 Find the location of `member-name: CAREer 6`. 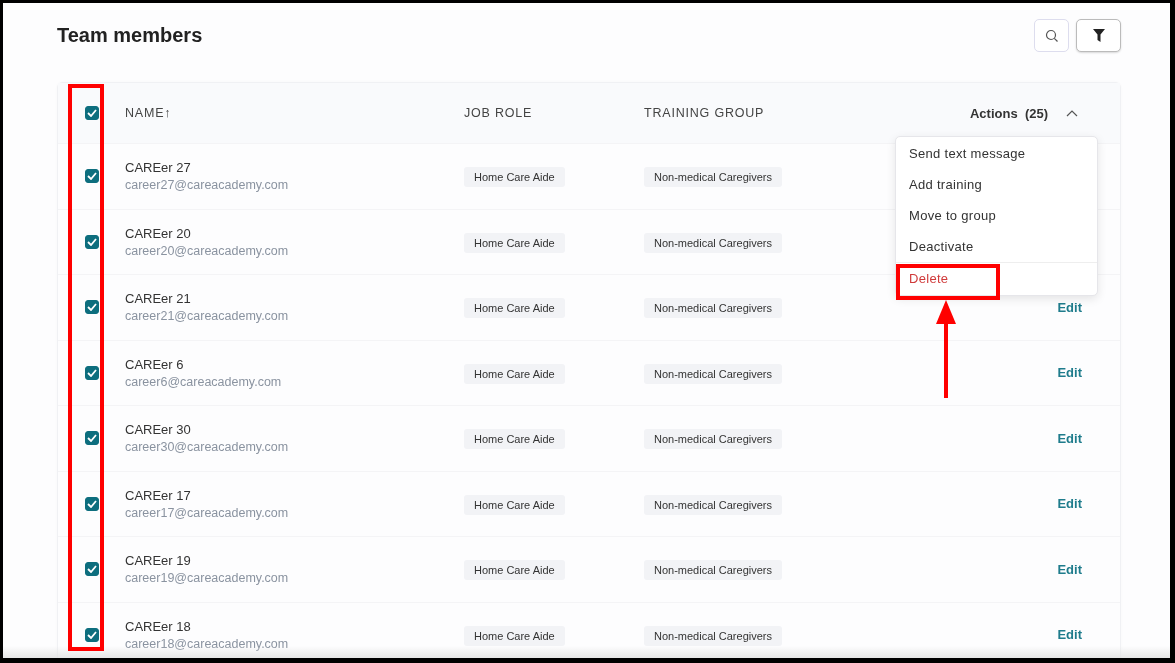

member-name: CAREer 6 is located at coordinates (155, 364).